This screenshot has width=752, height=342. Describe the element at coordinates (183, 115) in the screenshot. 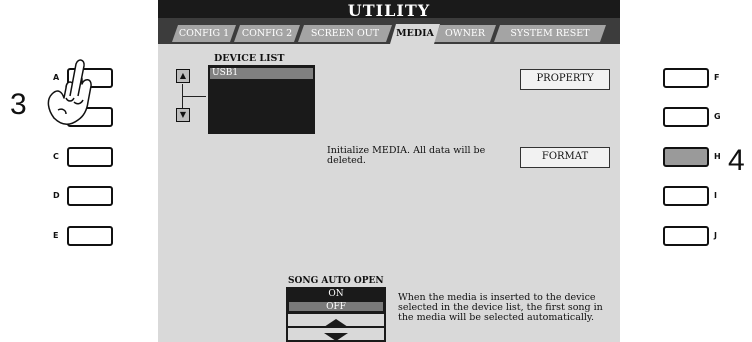

I see `list-down-button: ▼` at that location.